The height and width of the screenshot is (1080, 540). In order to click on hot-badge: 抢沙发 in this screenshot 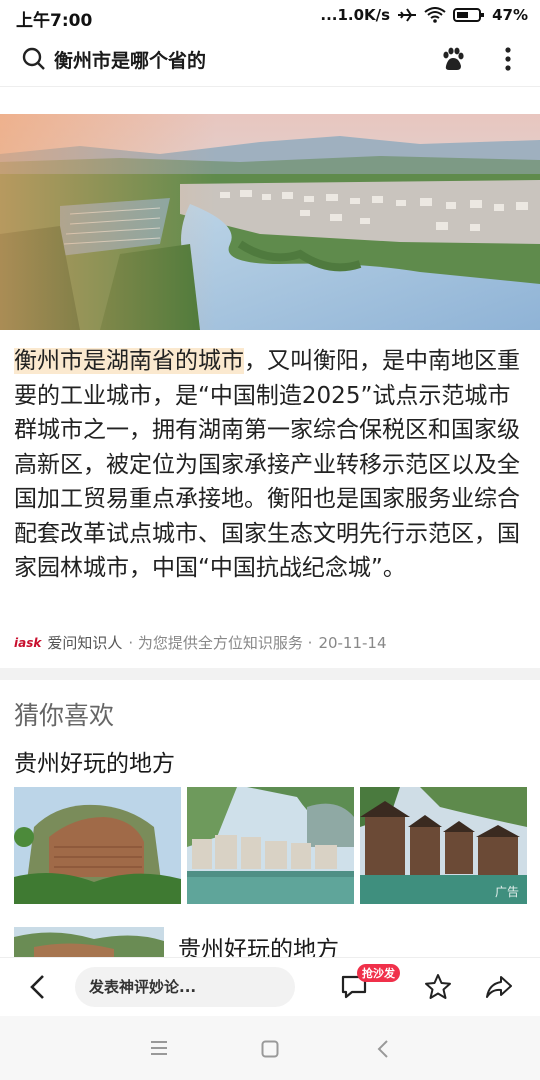, I will do `click(378, 973)`.